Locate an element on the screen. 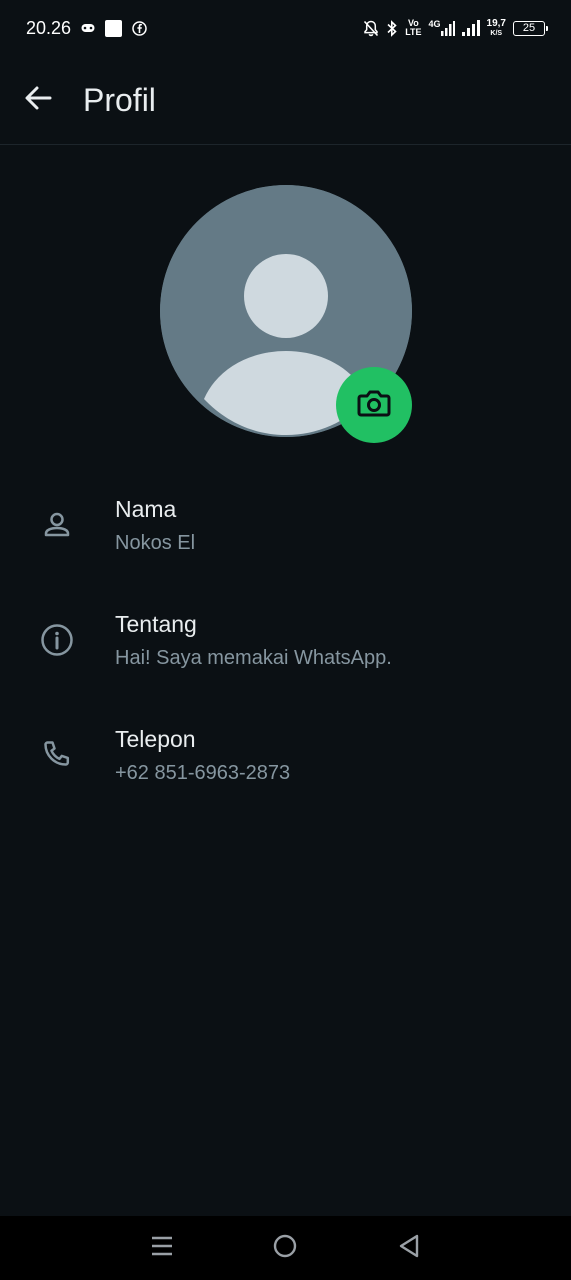 The width and height of the screenshot is (571, 1280). back-nav-button is located at coordinates (409, 1248).